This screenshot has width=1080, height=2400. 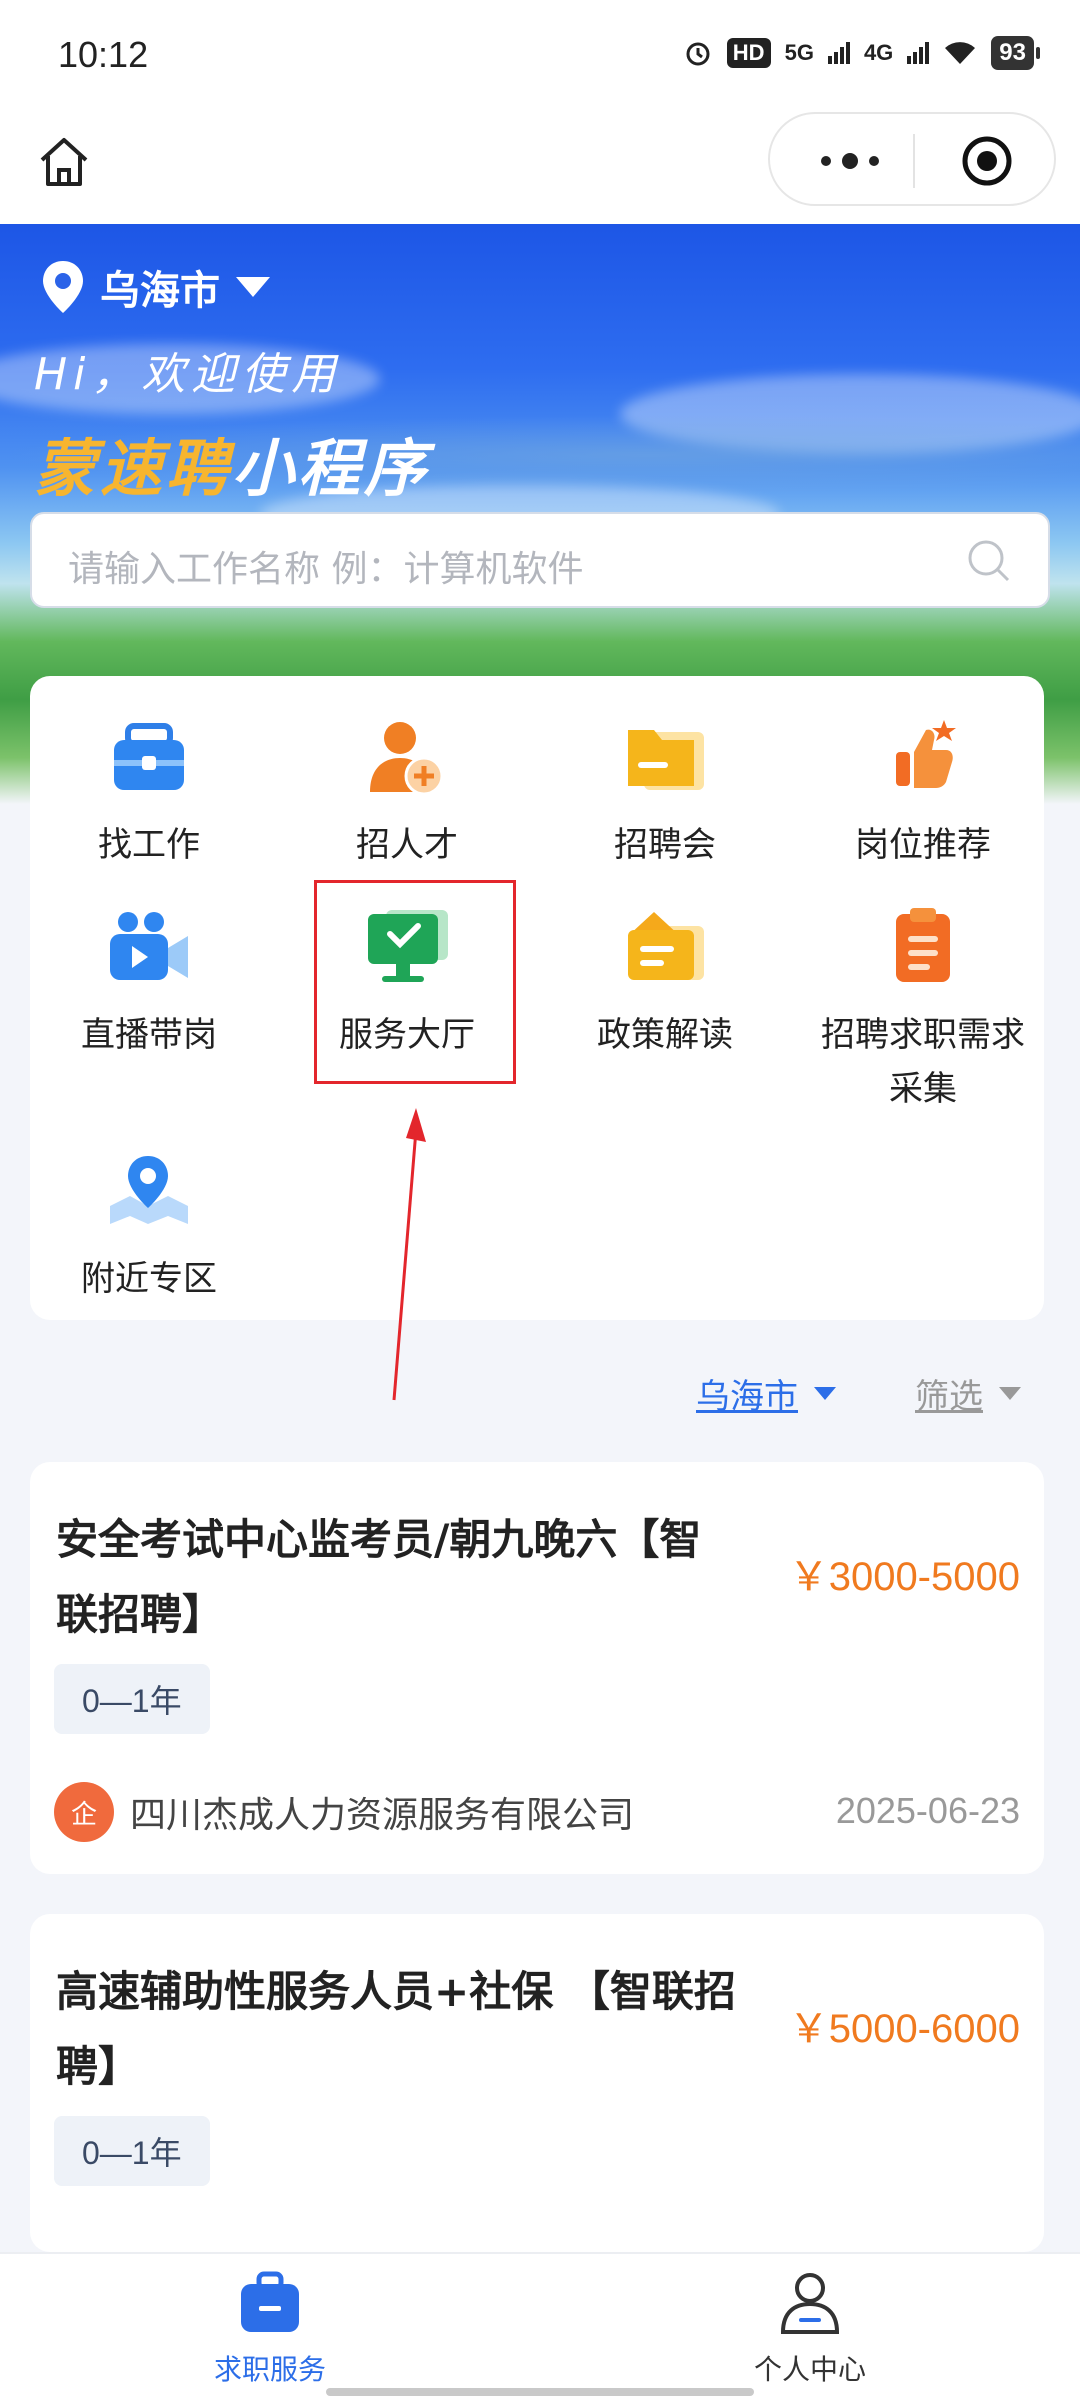 I want to click on tab-label: 求职服务, so click(x=269, y=2369).